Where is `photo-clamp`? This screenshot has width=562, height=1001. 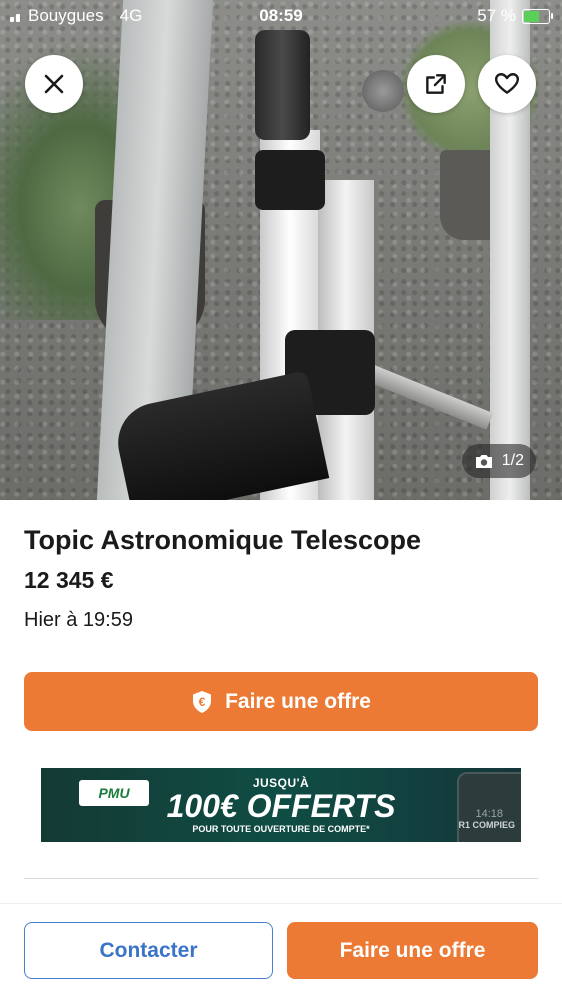 photo-clamp is located at coordinates (290, 180).